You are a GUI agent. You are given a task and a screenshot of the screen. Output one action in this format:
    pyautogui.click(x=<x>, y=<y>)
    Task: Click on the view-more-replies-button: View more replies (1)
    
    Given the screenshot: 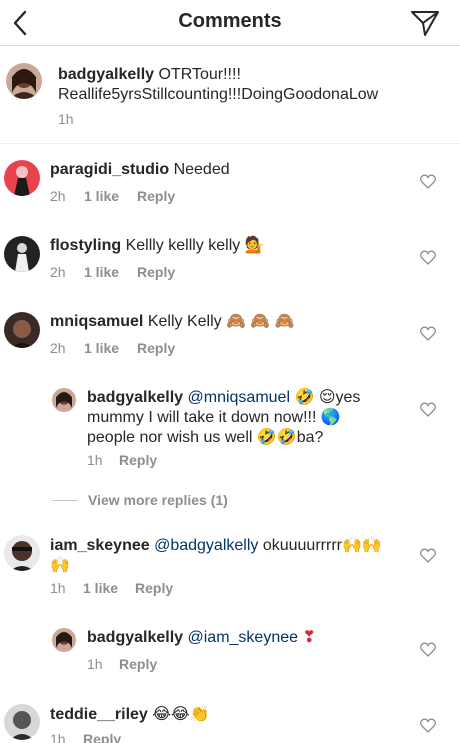 What is the action you would take?
    pyautogui.click(x=140, y=500)
    